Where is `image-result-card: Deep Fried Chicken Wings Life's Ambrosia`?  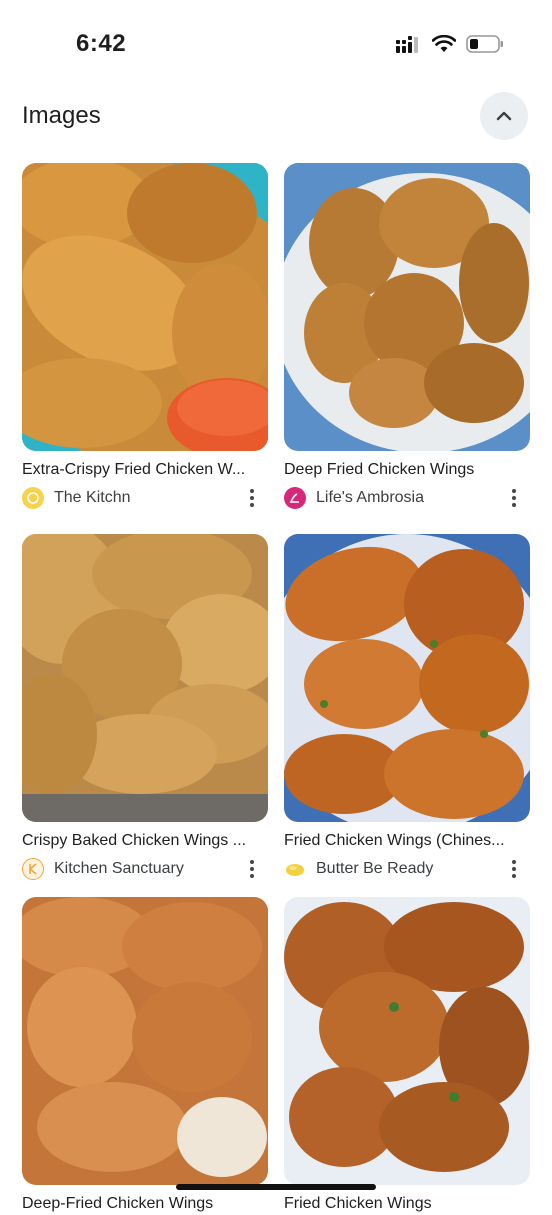 image-result-card: Deep Fried Chicken Wings Life's Ambrosia is located at coordinates (407, 336).